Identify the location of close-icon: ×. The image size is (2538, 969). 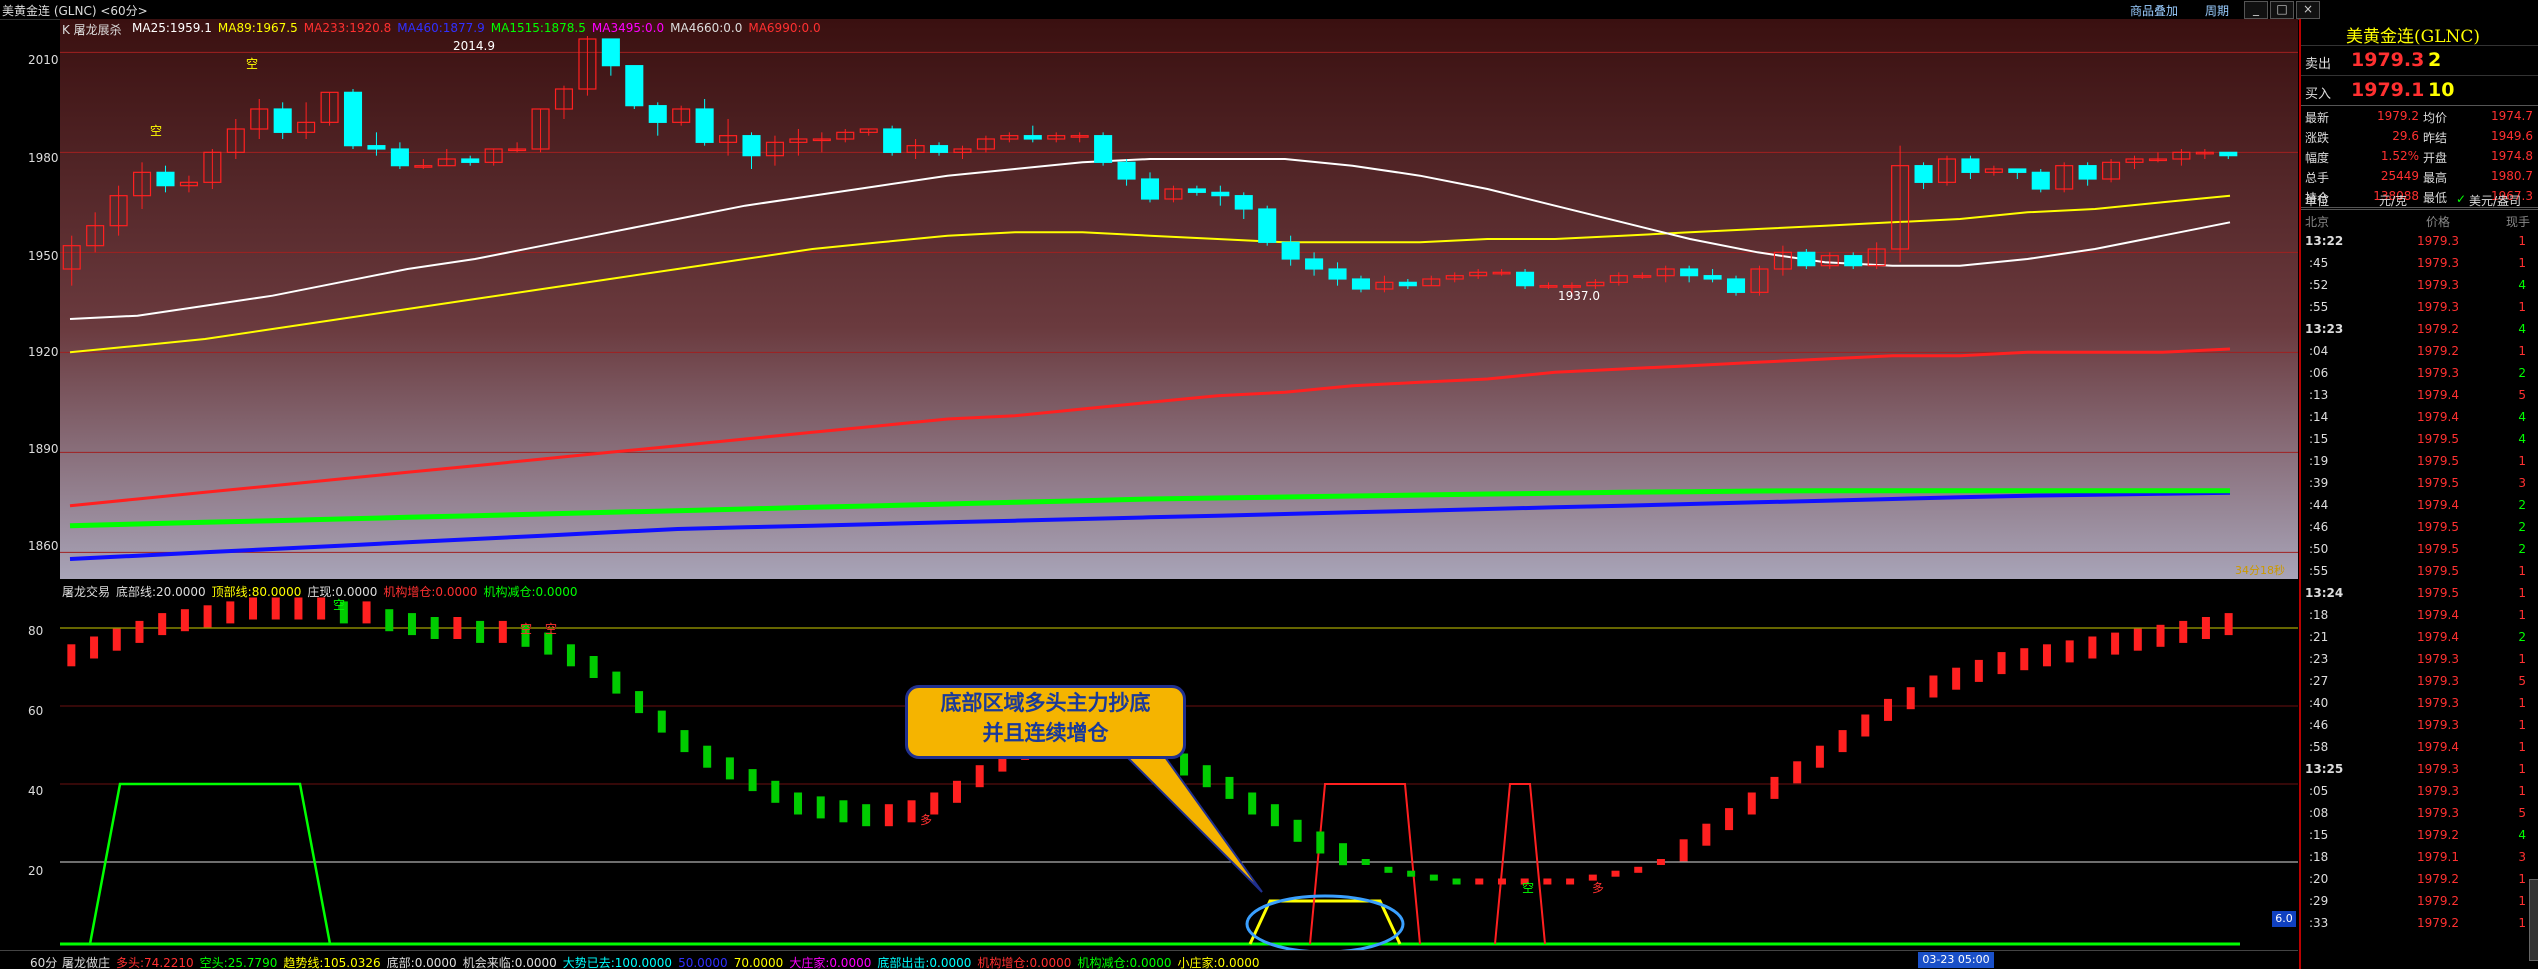
(2308, 10).